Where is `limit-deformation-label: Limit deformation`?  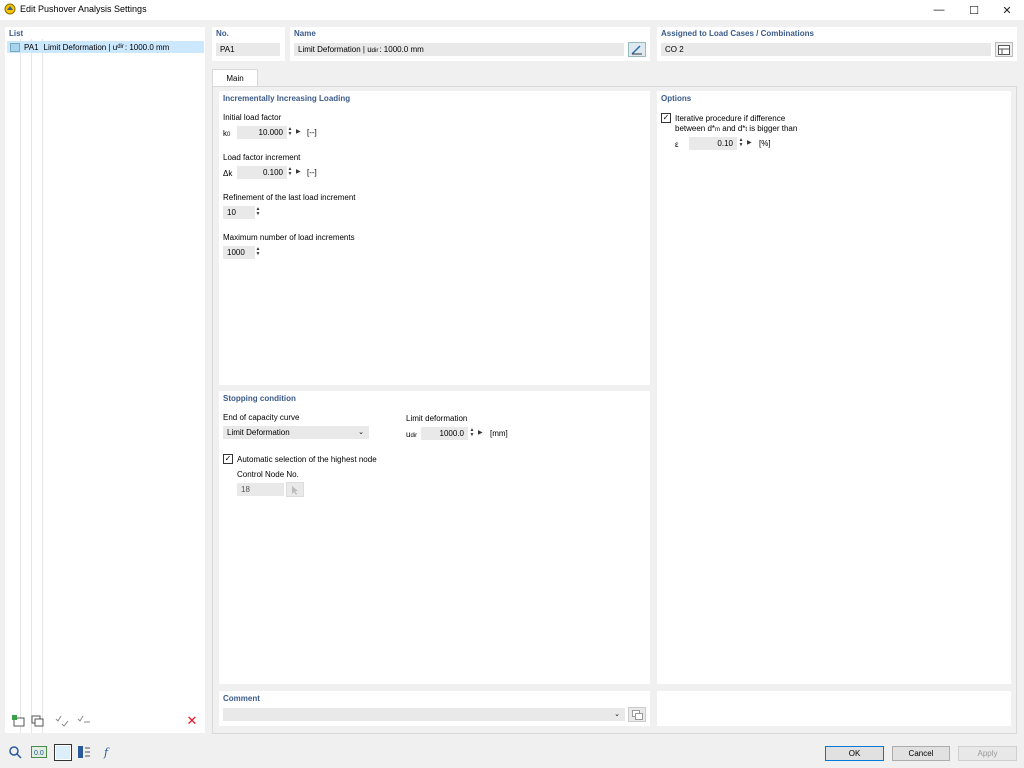
limit-deformation-label: Limit deformation is located at coordinates (437, 418).